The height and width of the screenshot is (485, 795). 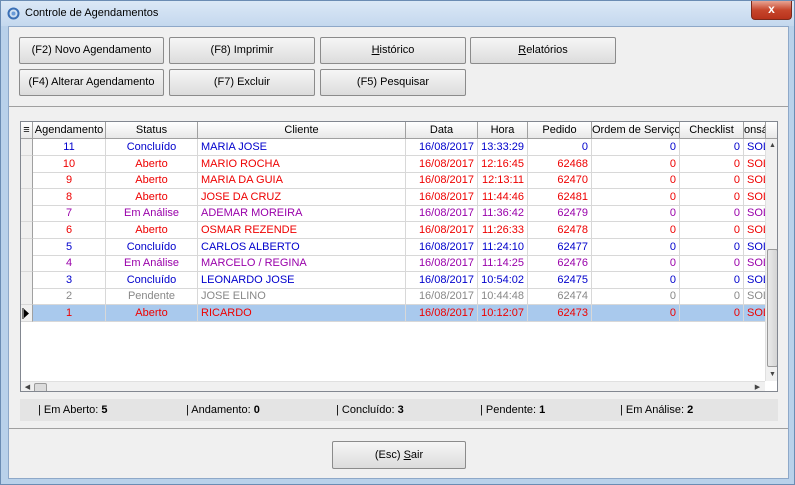 I want to click on cell-cliente: JOSE DA CRUZ, so click(x=302, y=197).